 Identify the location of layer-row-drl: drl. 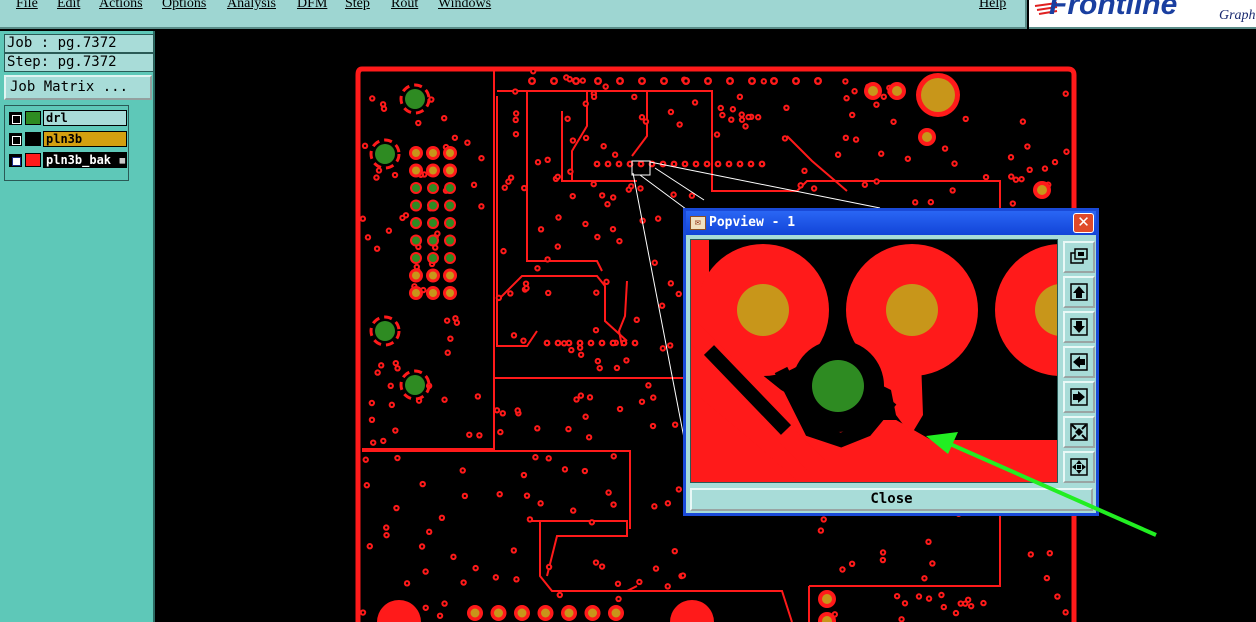
(67, 118).